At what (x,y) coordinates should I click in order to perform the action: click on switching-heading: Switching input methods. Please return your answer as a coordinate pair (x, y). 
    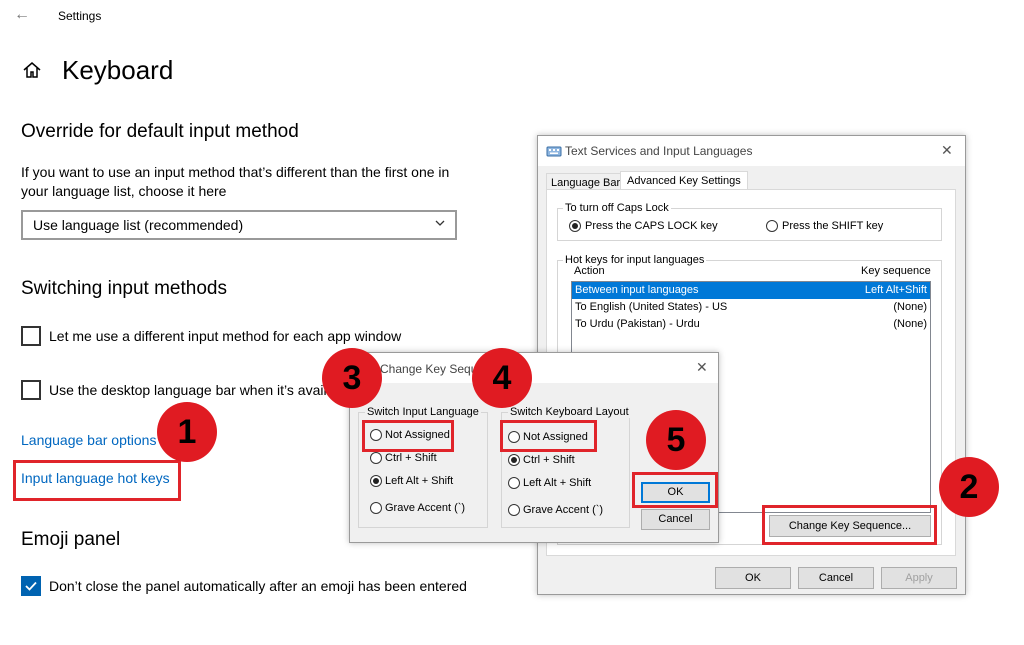
    Looking at the image, I should click on (124, 288).